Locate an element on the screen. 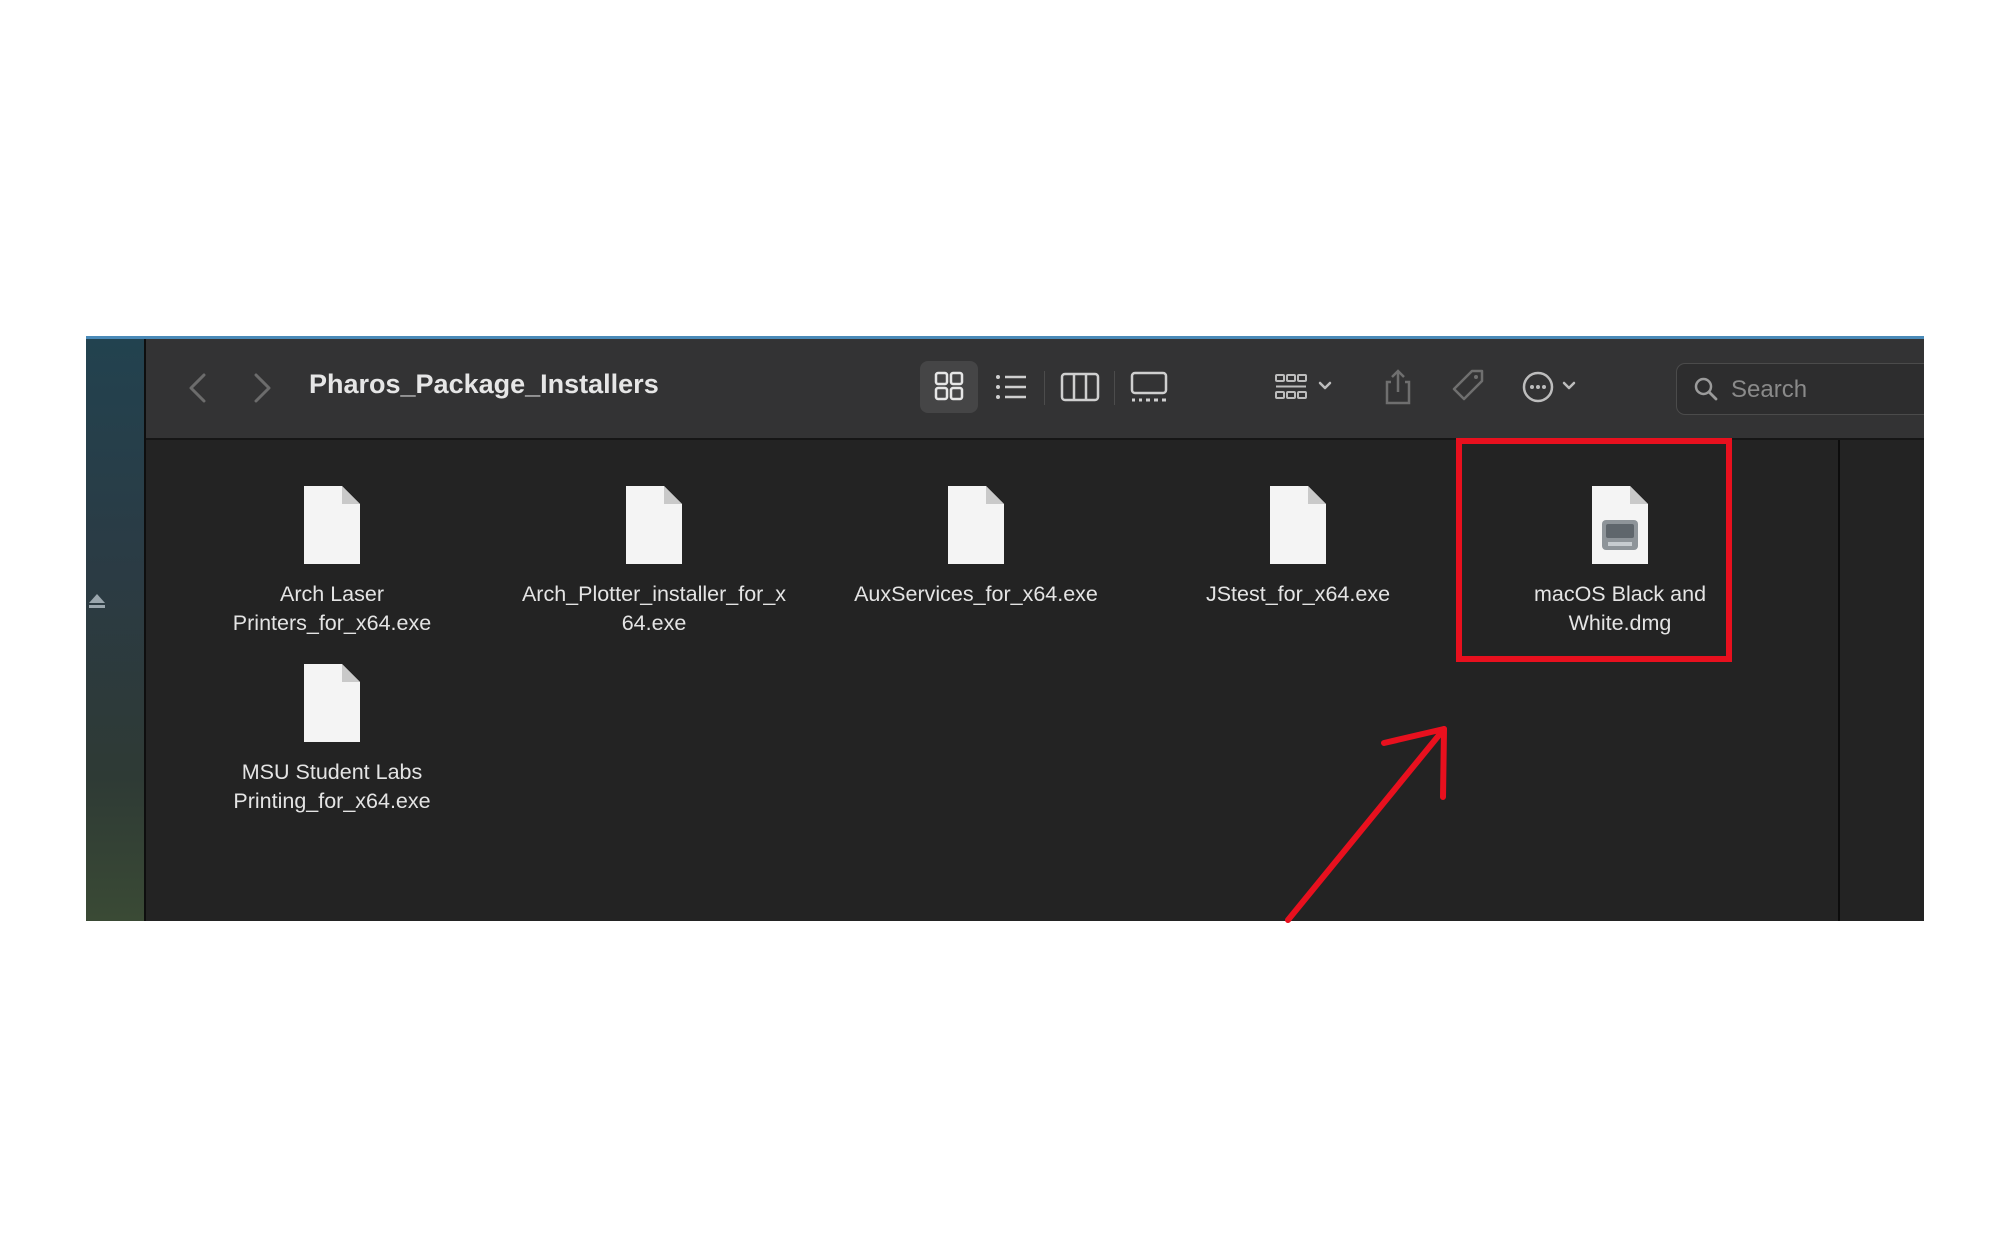 This screenshot has width=2000, height=1250. forward-button is located at coordinates (262, 388).